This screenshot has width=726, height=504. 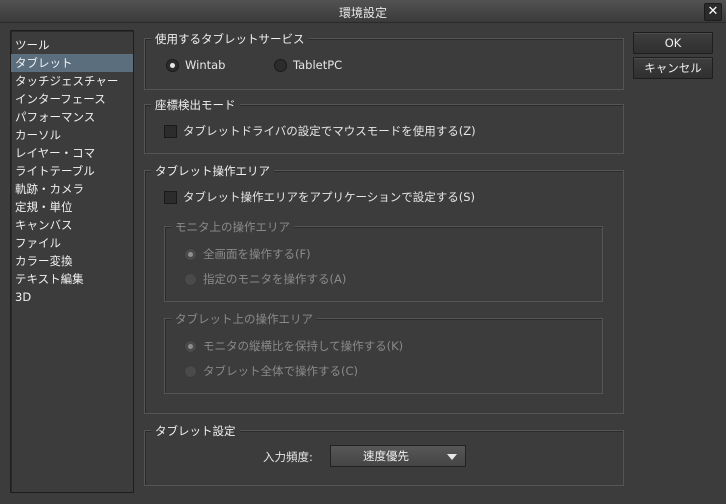 What do you see at coordinates (72, 243) in the screenshot?
I see `sidebar-item-file: ファイル` at bounding box center [72, 243].